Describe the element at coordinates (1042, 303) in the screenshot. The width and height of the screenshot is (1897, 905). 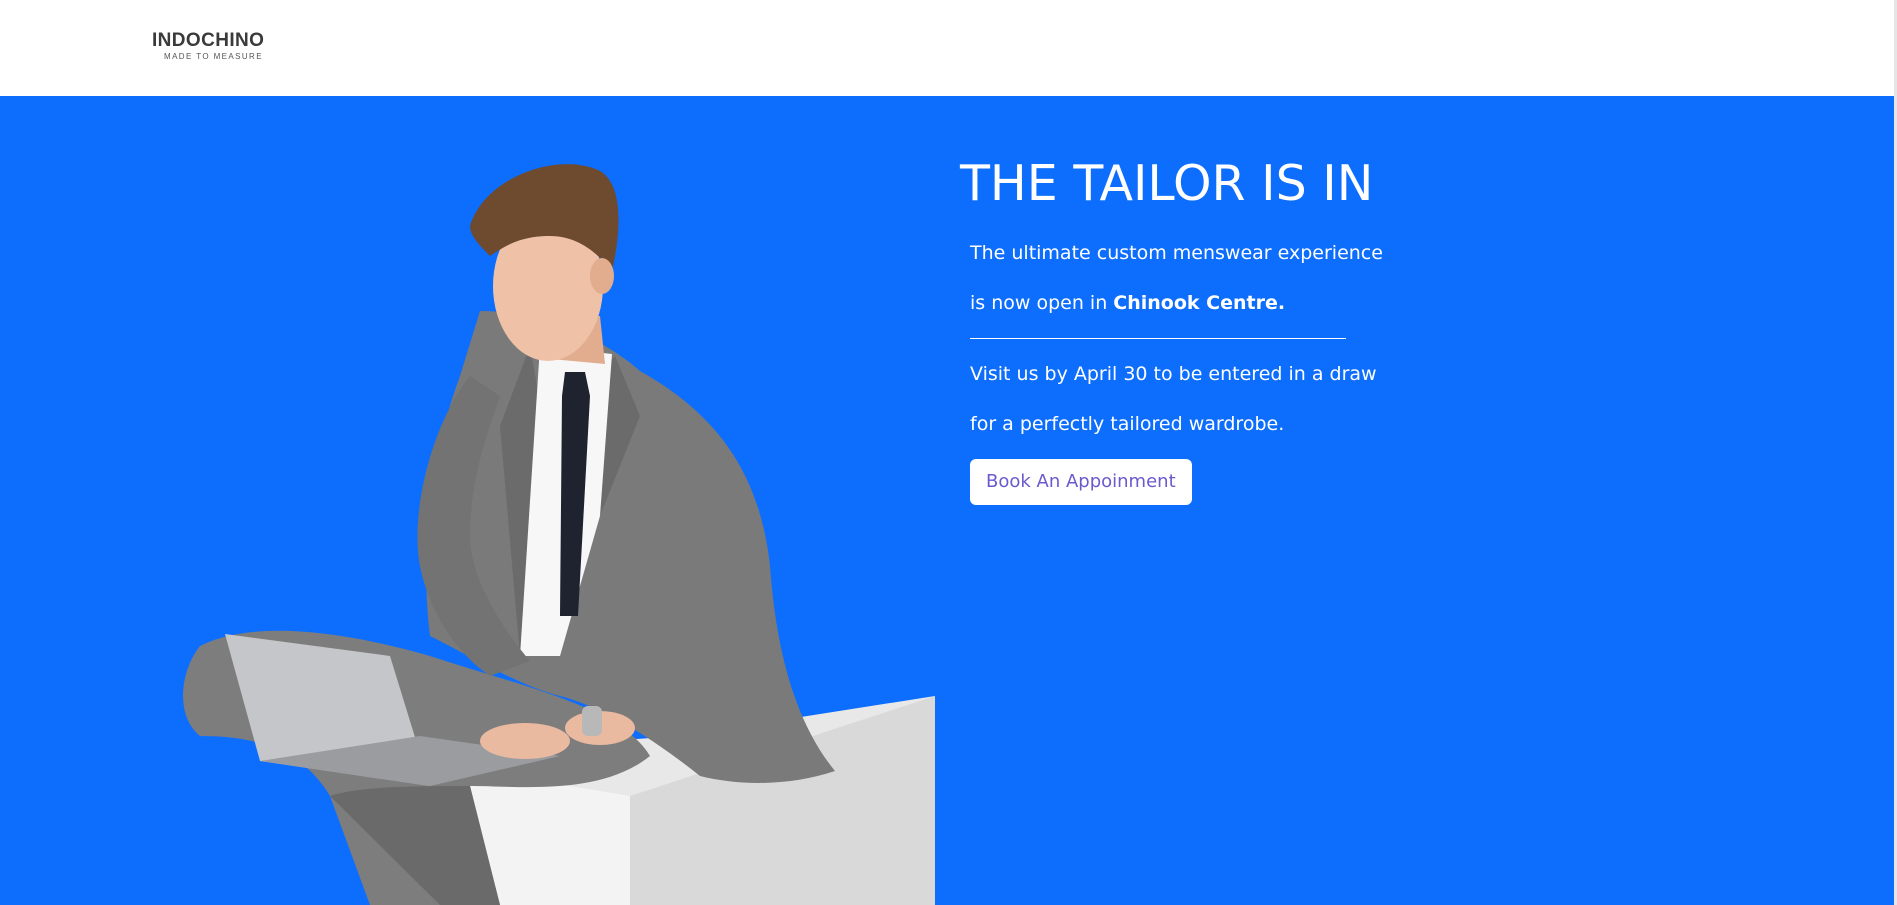
I see `intro-line-2-prefix: is now open in` at that location.